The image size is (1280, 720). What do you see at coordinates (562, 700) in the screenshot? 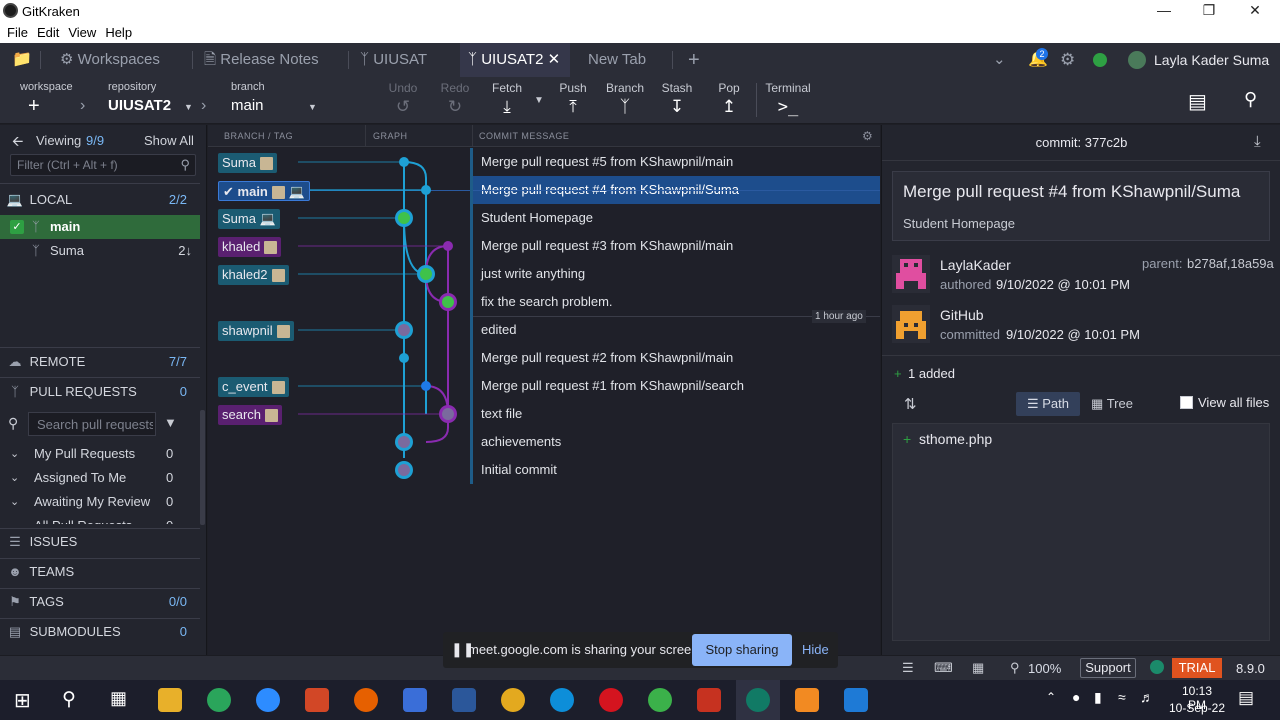
I see `edge-icon` at bounding box center [562, 700].